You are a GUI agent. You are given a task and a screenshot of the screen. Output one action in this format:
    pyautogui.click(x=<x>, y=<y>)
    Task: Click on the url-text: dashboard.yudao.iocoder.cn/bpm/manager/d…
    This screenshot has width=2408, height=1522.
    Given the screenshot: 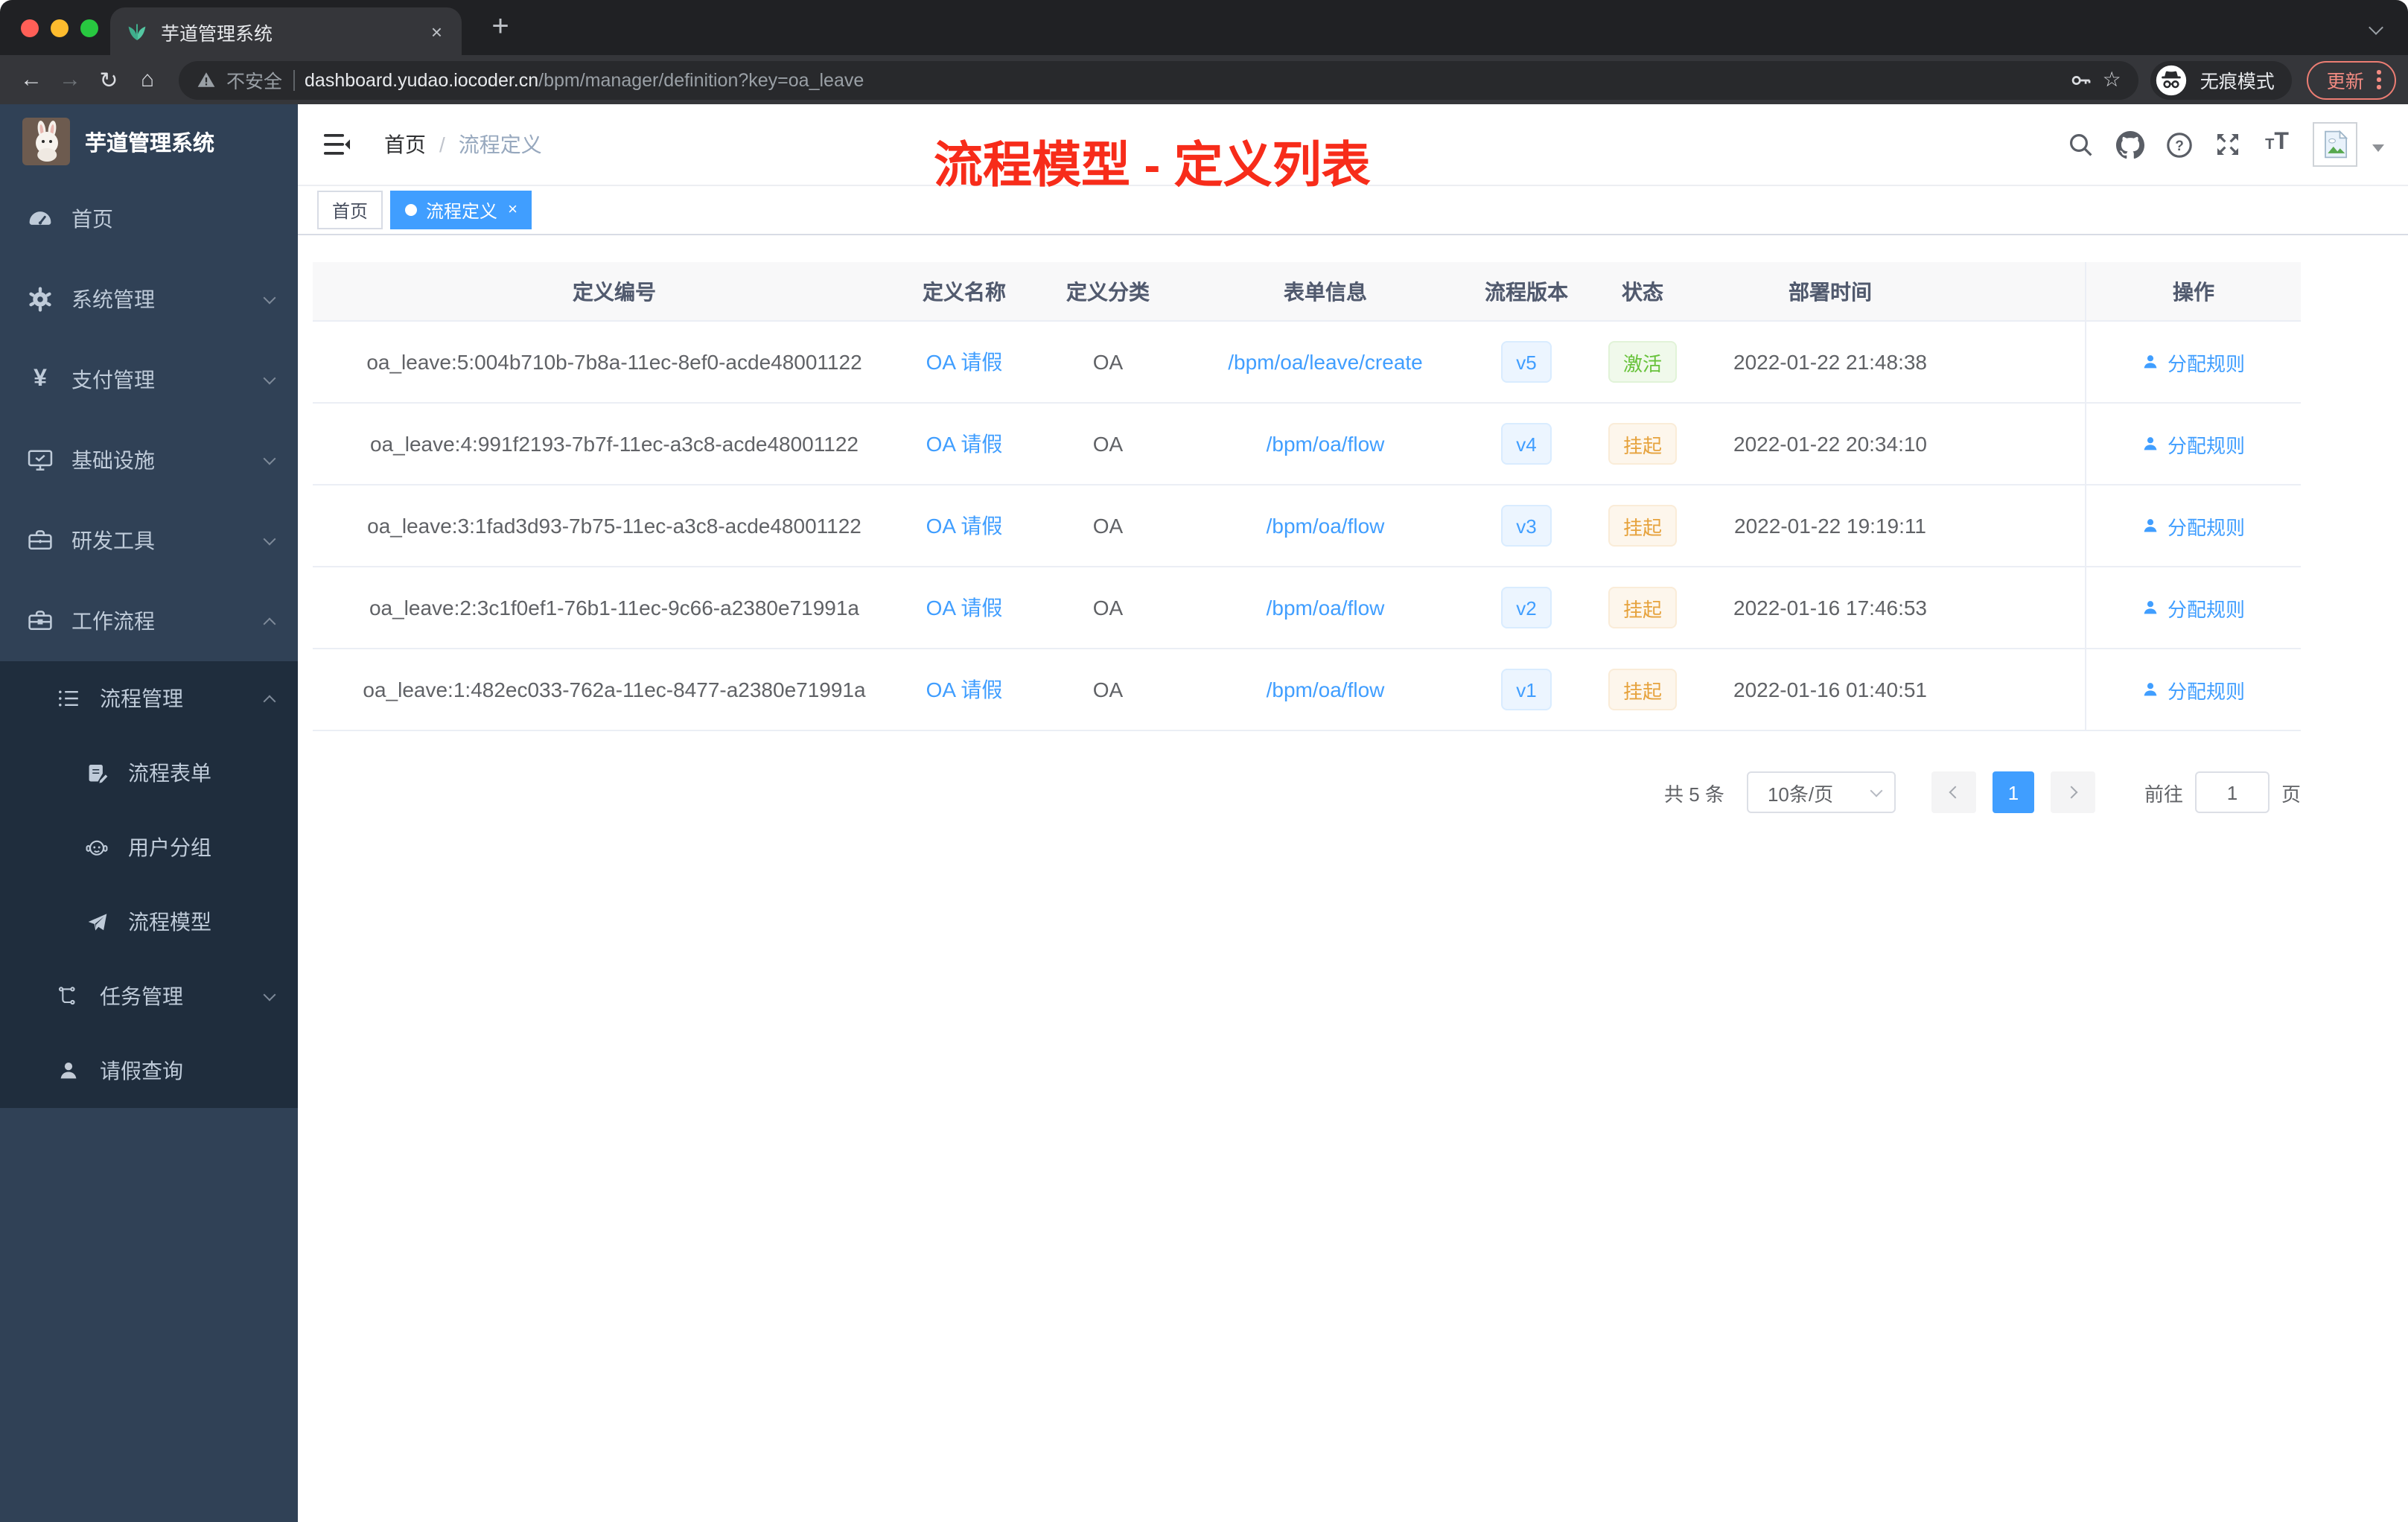 What is the action you would take?
    pyautogui.click(x=584, y=79)
    